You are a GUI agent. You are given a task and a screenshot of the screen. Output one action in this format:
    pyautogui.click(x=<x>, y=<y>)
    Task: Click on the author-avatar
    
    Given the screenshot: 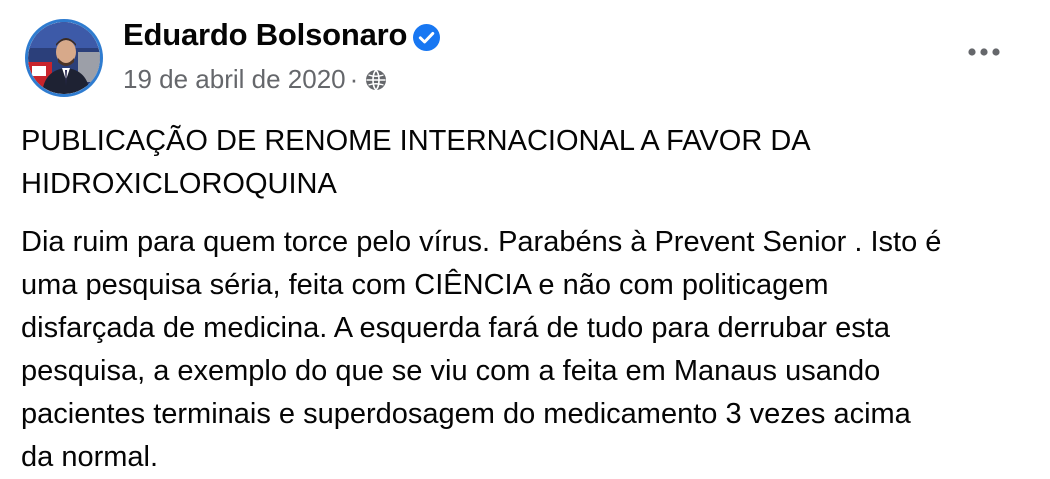 What is the action you would take?
    pyautogui.click(x=64, y=58)
    